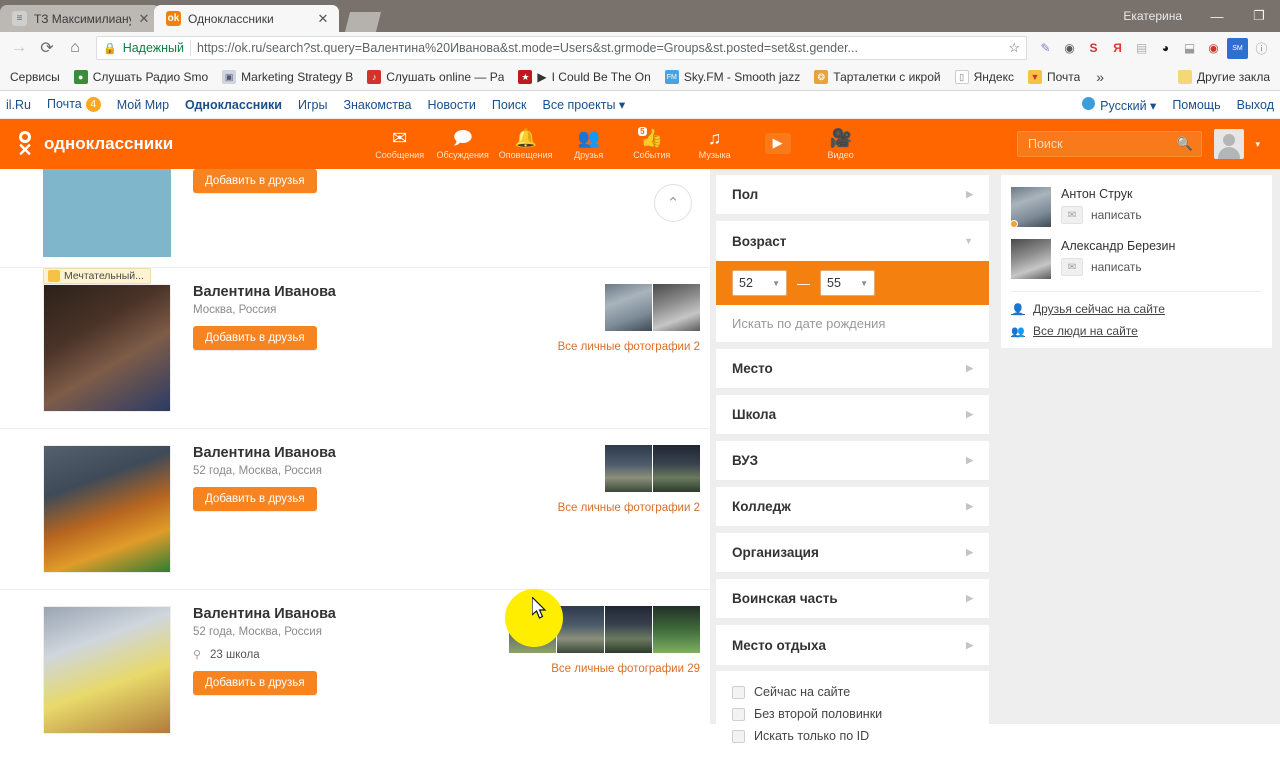 The height and width of the screenshot is (759, 1280). What do you see at coordinates (600, 669) in the screenshot?
I see `all-photos-link: Все личные фотографии 29` at bounding box center [600, 669].